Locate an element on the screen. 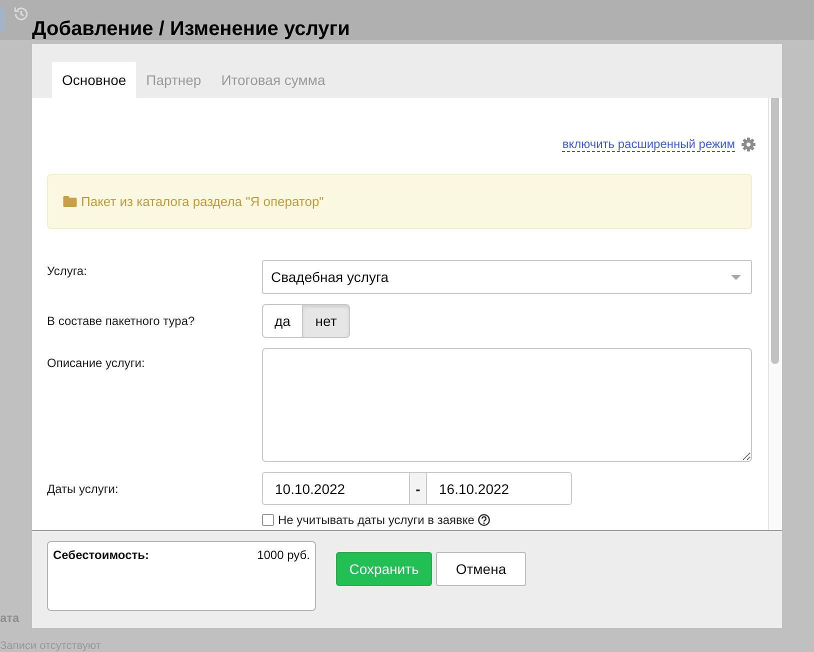 The image size is (814, 652). help-icon is located at coordinates (484, 520).